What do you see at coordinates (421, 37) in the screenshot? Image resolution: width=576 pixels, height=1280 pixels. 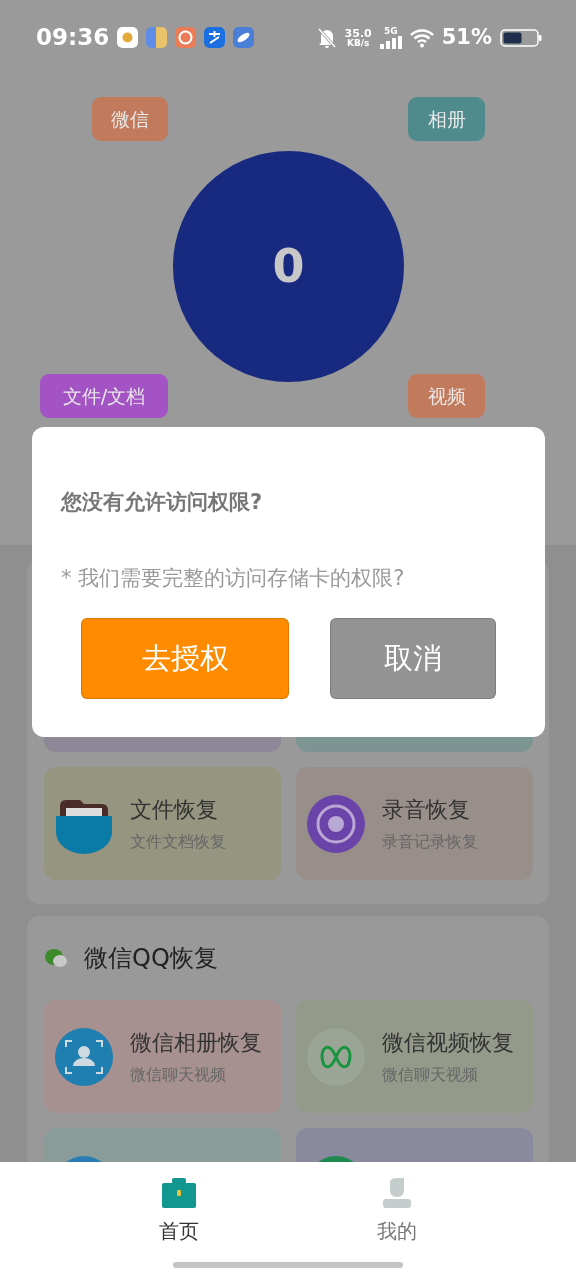 I see `wifi-icon` at bounding box center [421, 37].